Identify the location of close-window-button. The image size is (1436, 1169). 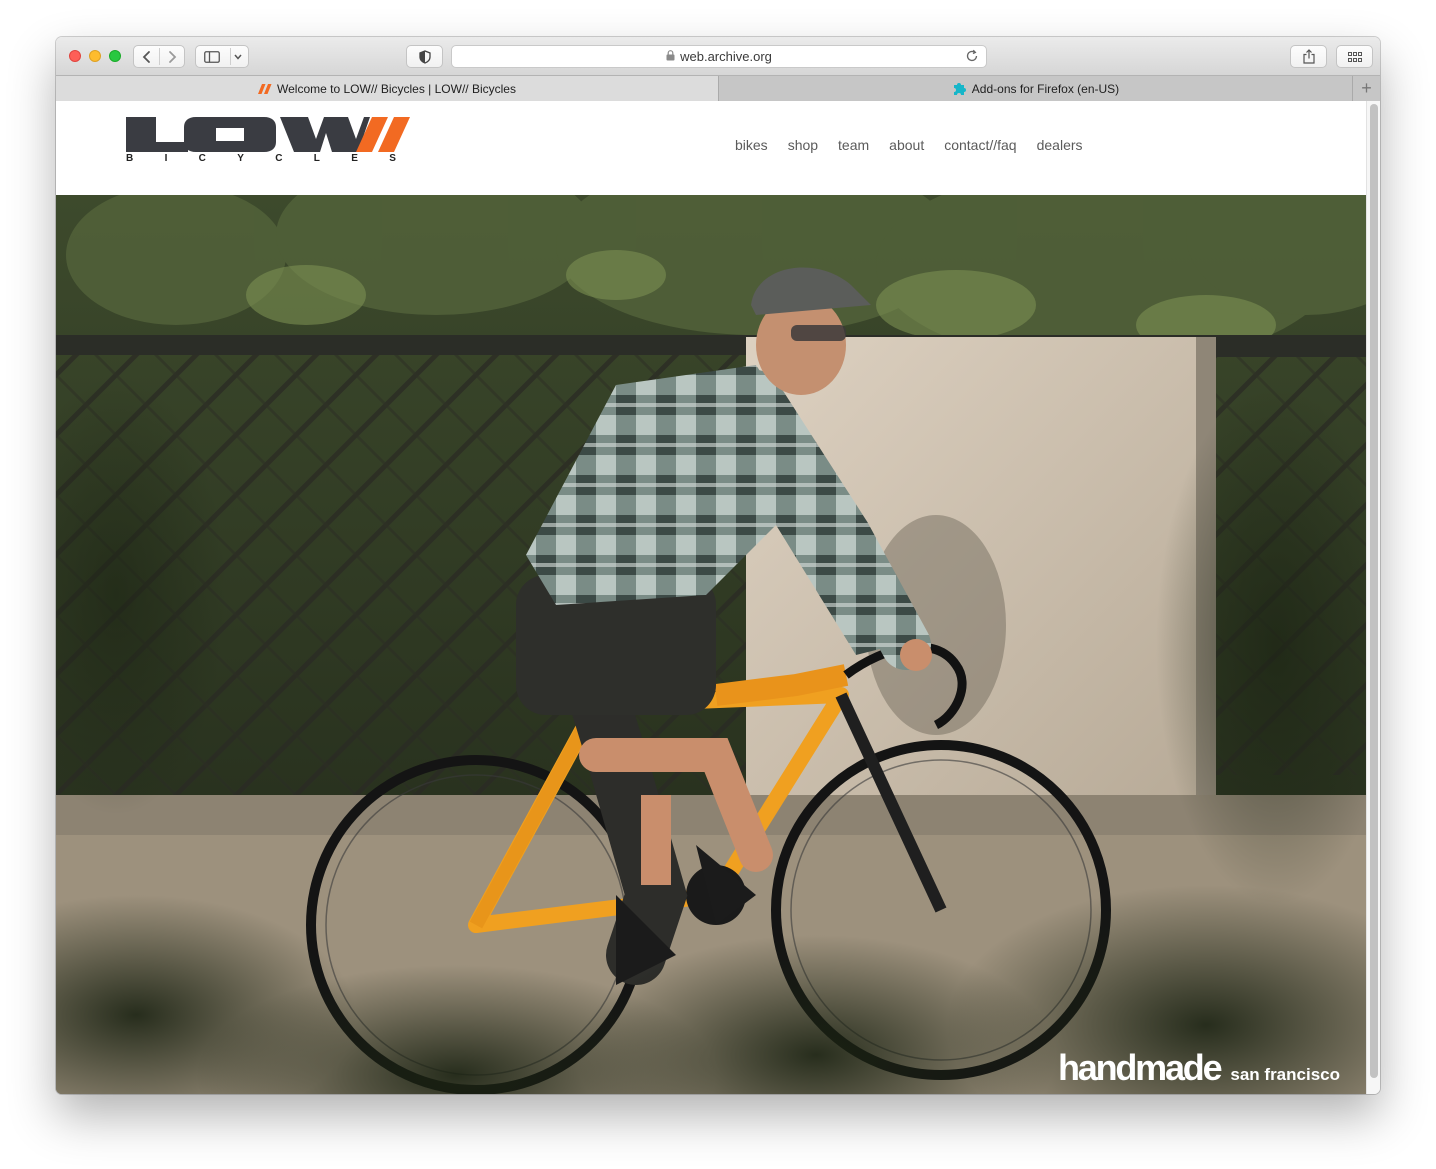
(75, 56).